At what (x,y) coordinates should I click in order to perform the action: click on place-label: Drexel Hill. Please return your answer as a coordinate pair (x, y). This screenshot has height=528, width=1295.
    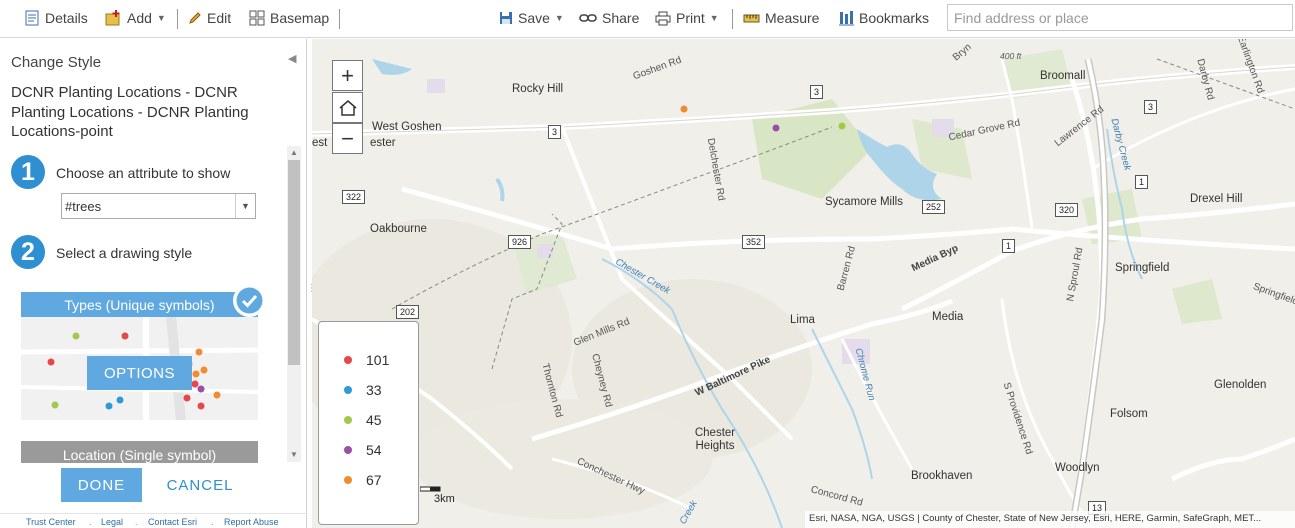
    Looking at the image, I should click on (1216, 199).